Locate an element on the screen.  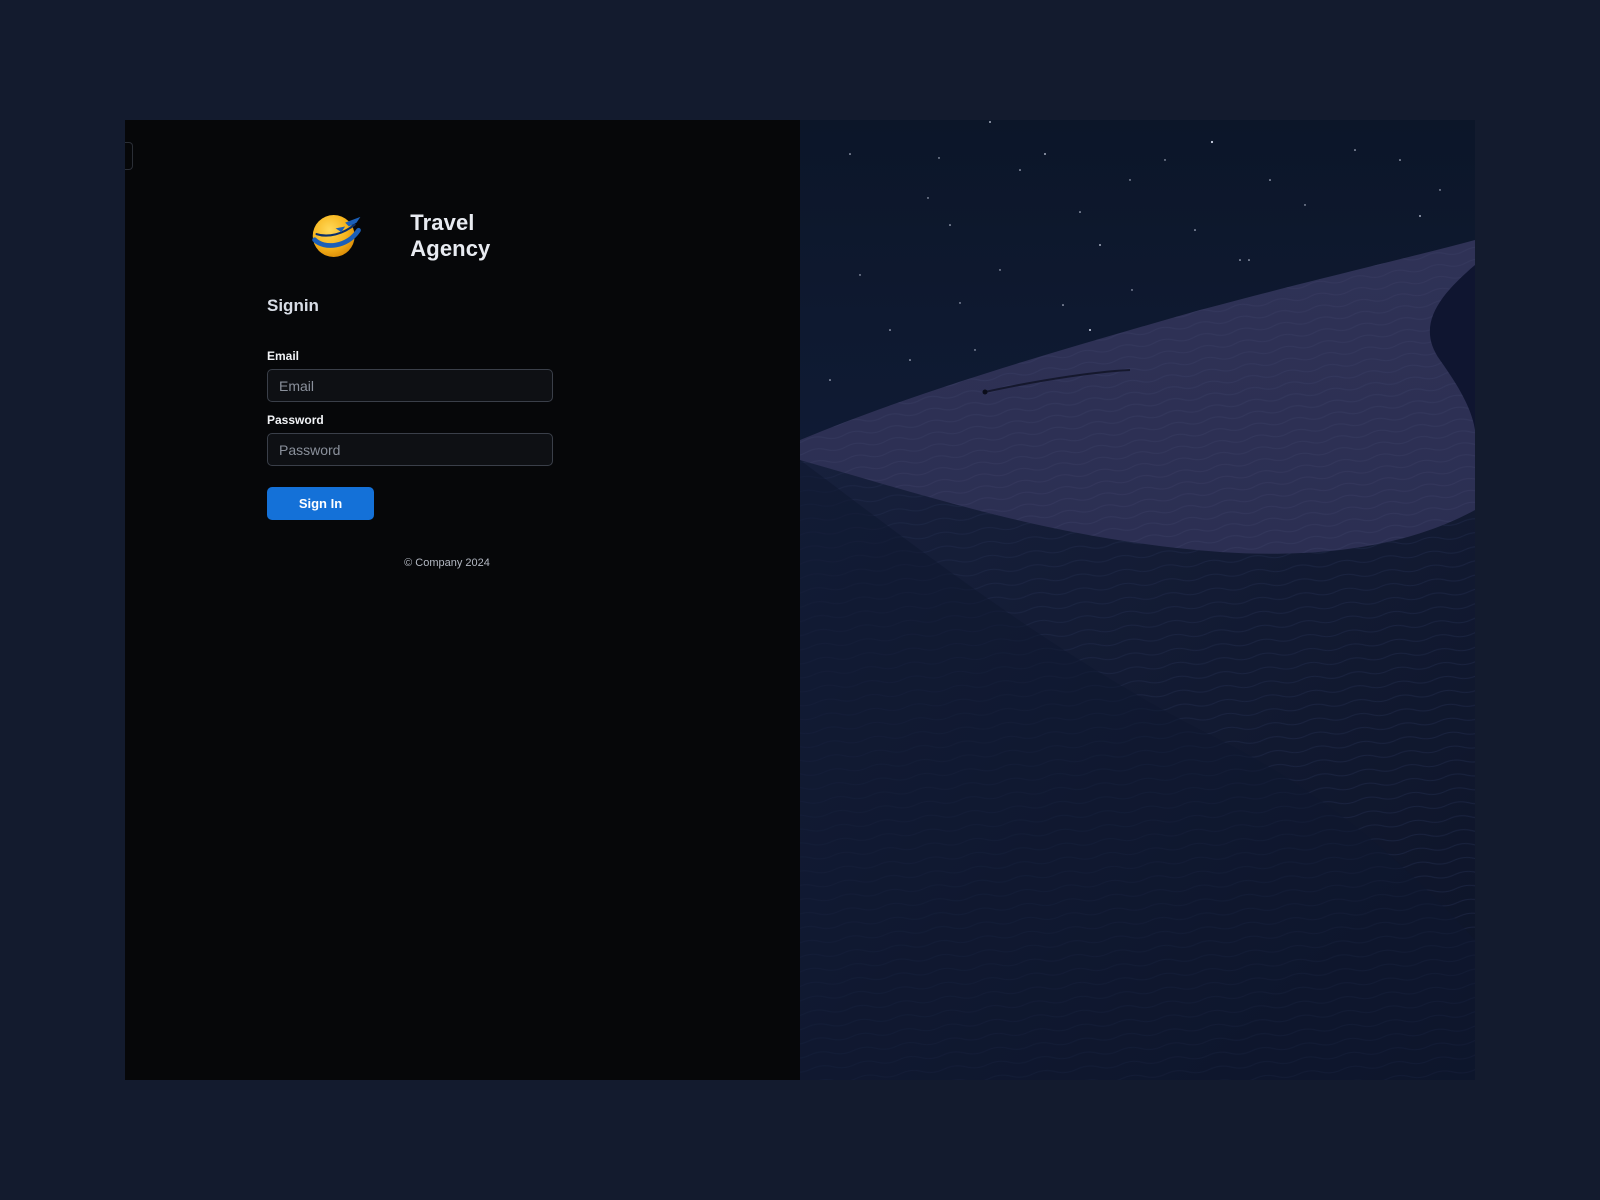
email-label: Email is located at coordinates (283, 356).